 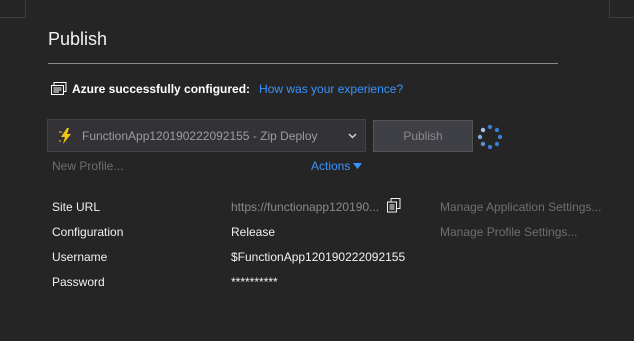 What do you see at coordinates (318, 257) in the screenshot?
I see `username-value: $FunctionApp120190222092155` at bounding box center [318, 257].